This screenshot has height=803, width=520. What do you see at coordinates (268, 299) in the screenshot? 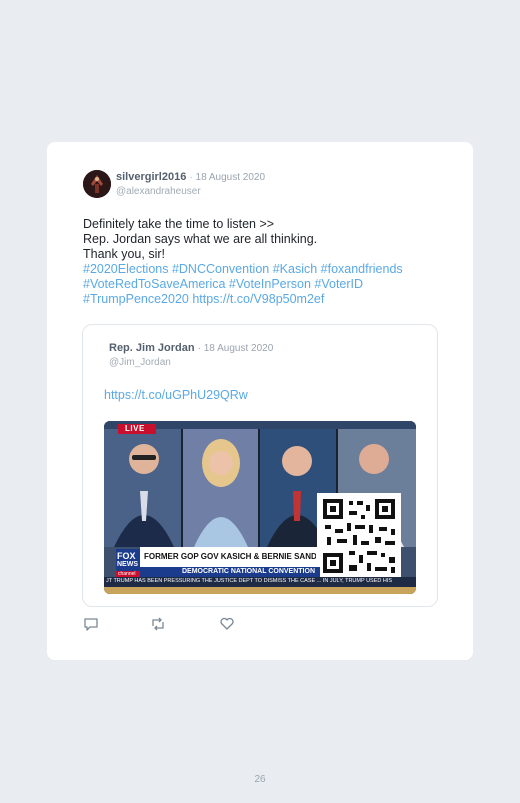
I see `hashtag-line: #TrumpPence2020 https://t.co/V98p50m2ef` at bounding box center [268, 299].